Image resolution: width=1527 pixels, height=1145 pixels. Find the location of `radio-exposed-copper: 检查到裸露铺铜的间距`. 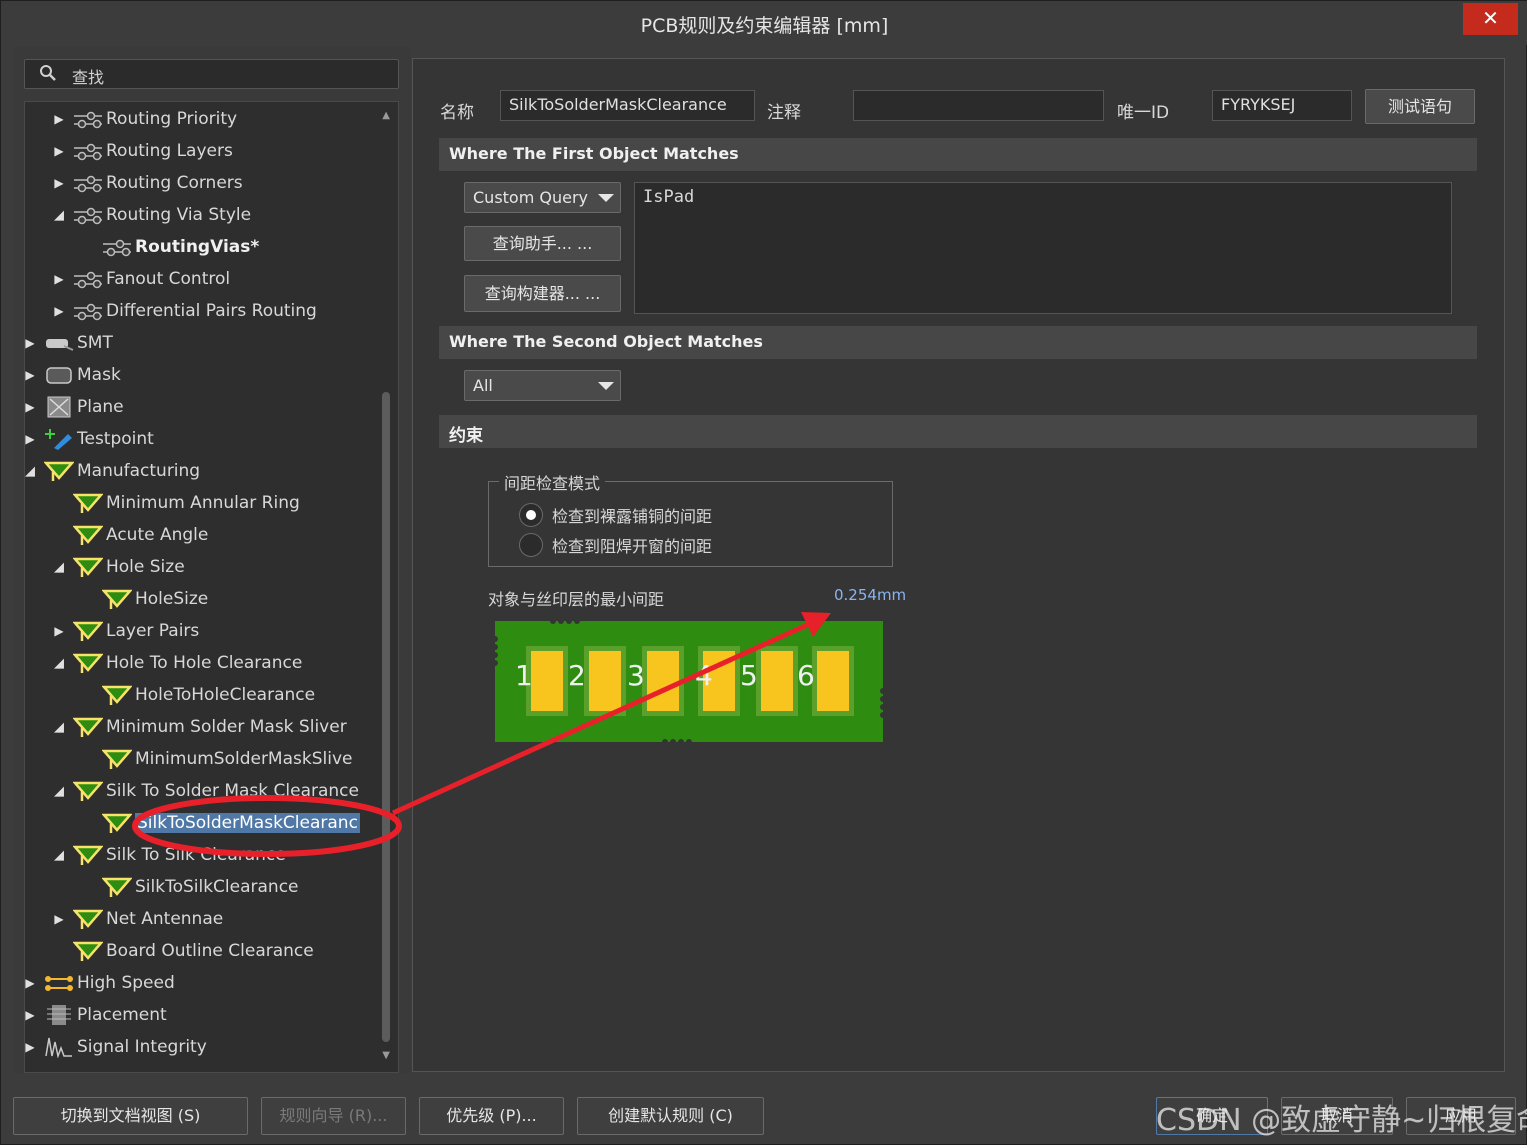

radio-exposed-copper: 检查到裸露铺铜的间距 is located at coordinates (615, 515).